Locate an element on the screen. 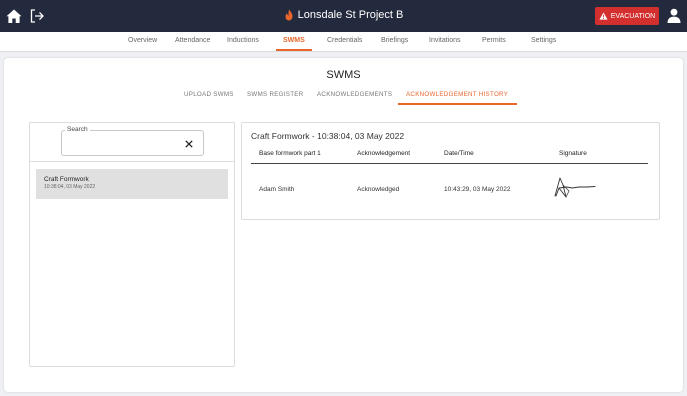  tab-briefings: Briefings is located at coordinates (394, 40).